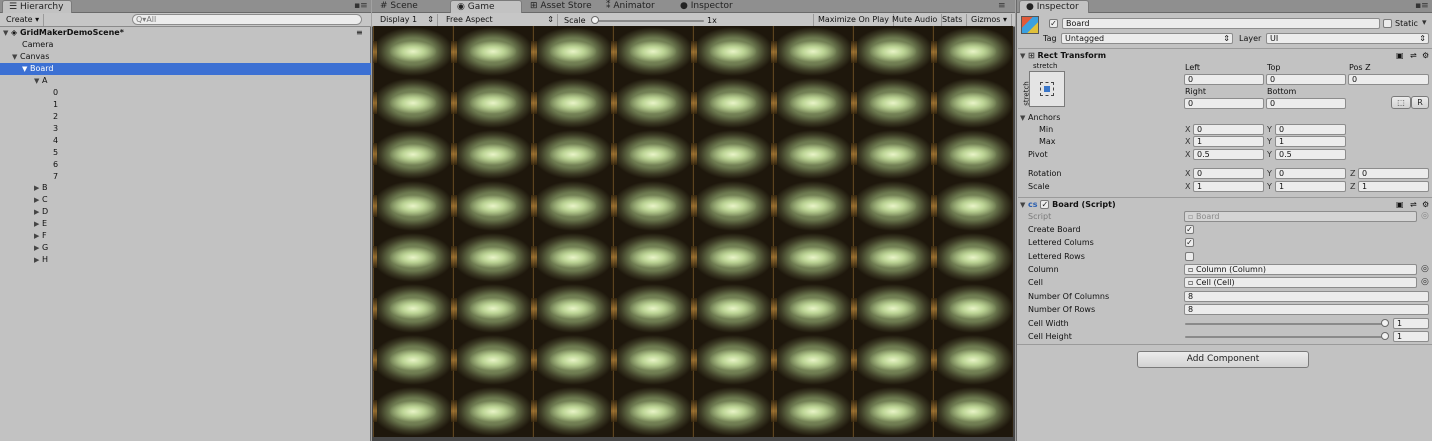 The width and height of the screenshot is (1432, 441). I want to click on left-field: 0, so click(1224, 79).